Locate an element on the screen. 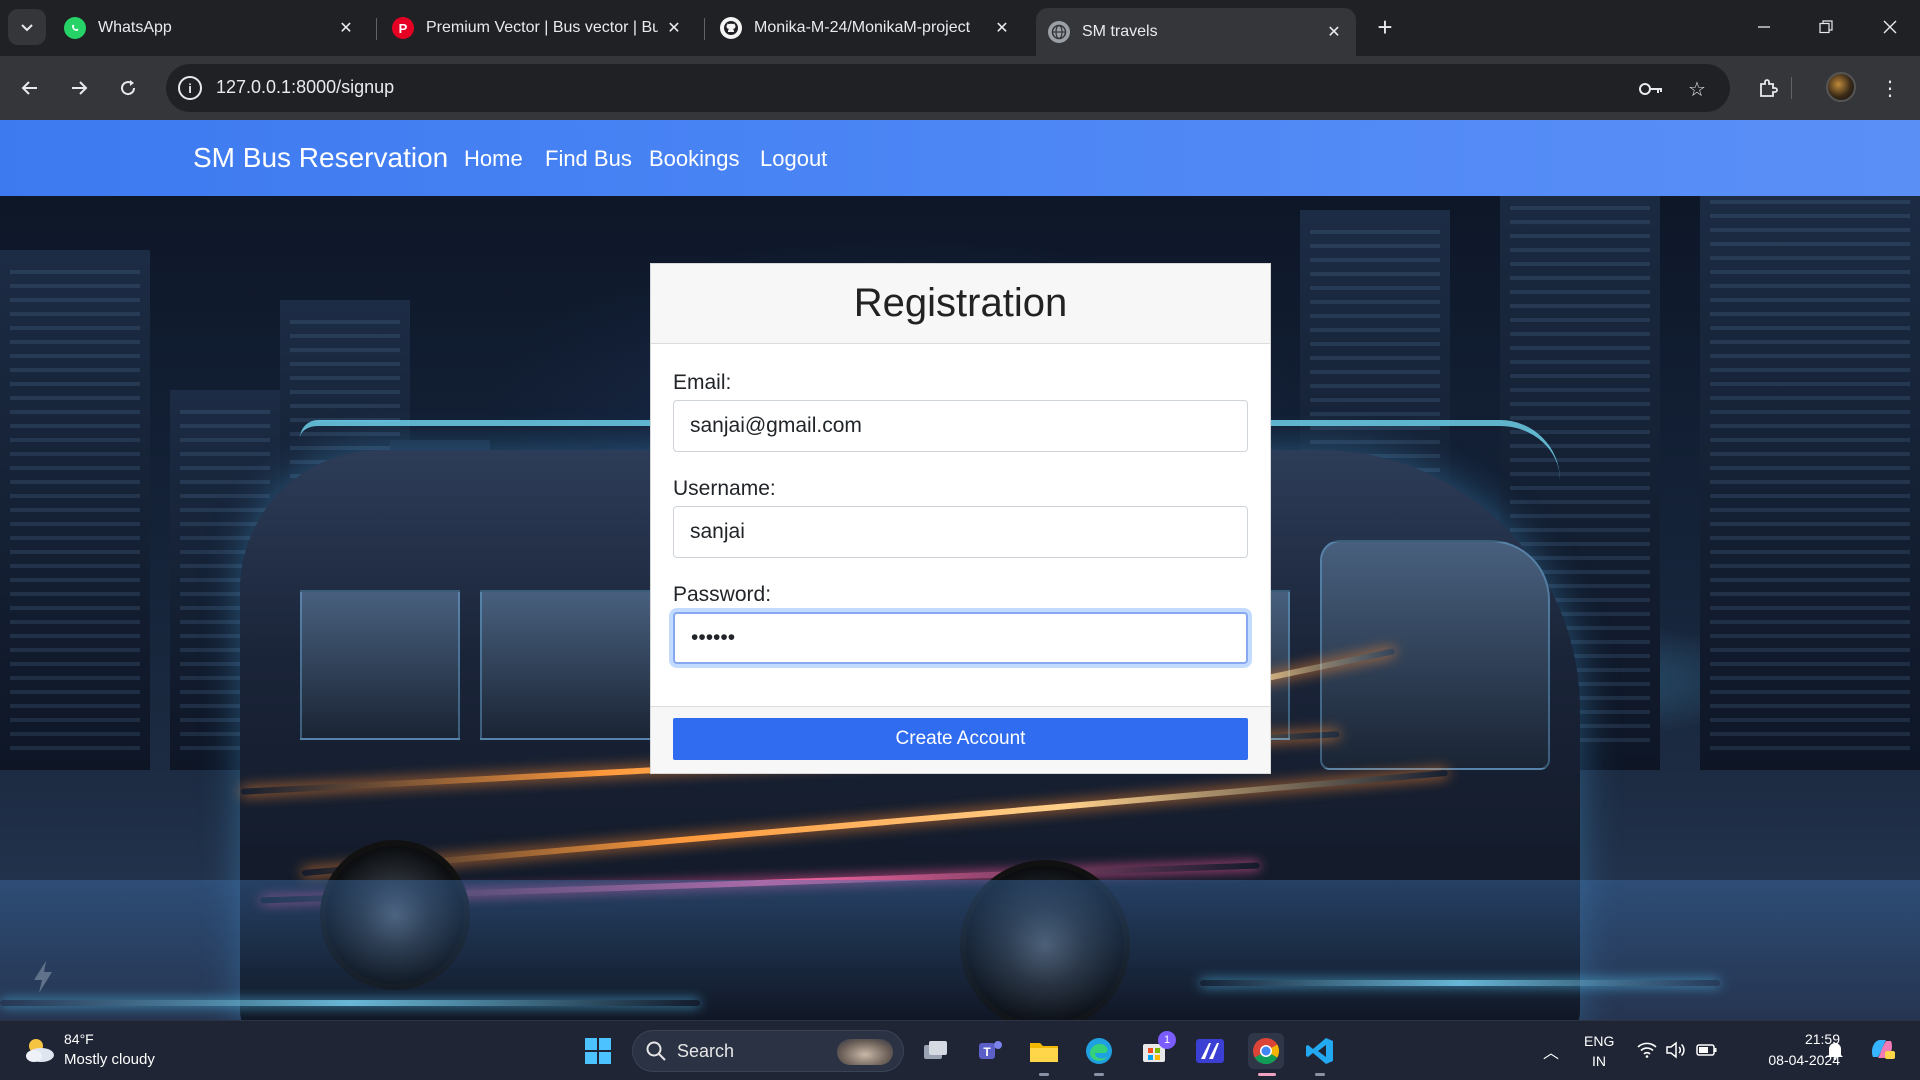 Image resolution: width=1920 pixels, height=1080 pixels. search-label: Search is located at coordinates (706, 1051).